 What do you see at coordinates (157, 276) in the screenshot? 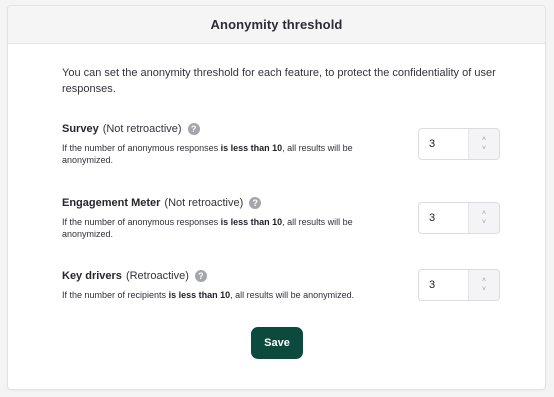
I see `key-drivers-tag: (Retroactive)` at bounding box center [157, 276].